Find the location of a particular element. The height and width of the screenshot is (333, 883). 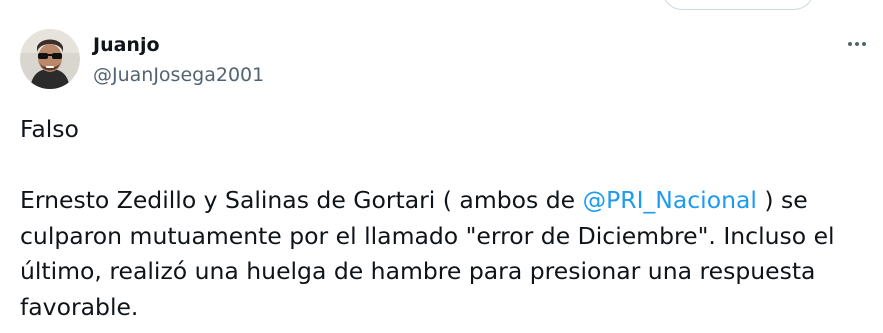

follow-button is located at coordinates (738, 5).